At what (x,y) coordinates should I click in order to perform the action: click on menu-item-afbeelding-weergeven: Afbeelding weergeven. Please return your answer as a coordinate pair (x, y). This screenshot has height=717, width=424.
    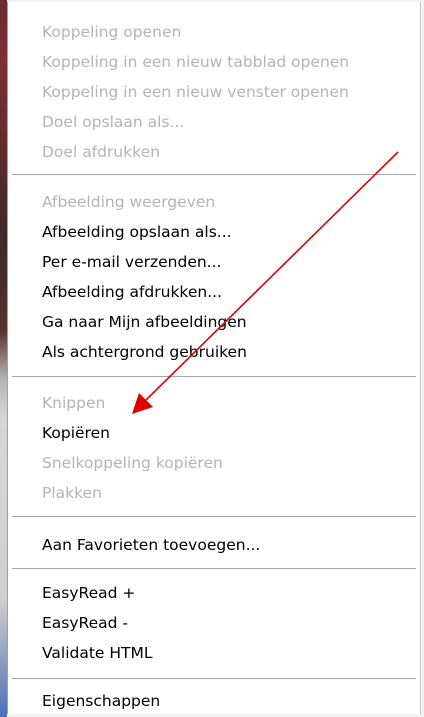
    Looking at the image, I should click on (128, 202).